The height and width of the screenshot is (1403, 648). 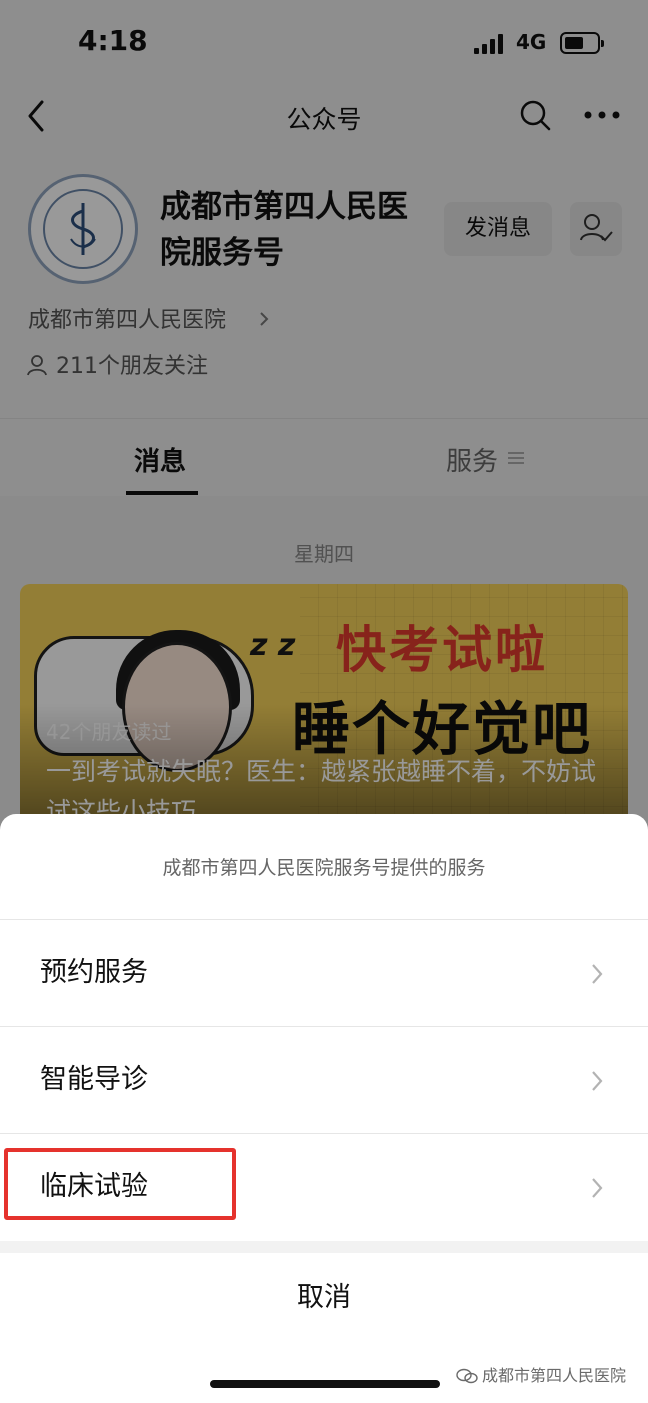 I want to click on service-item-triage: 智能导诊, so click(x=324, y=1080).